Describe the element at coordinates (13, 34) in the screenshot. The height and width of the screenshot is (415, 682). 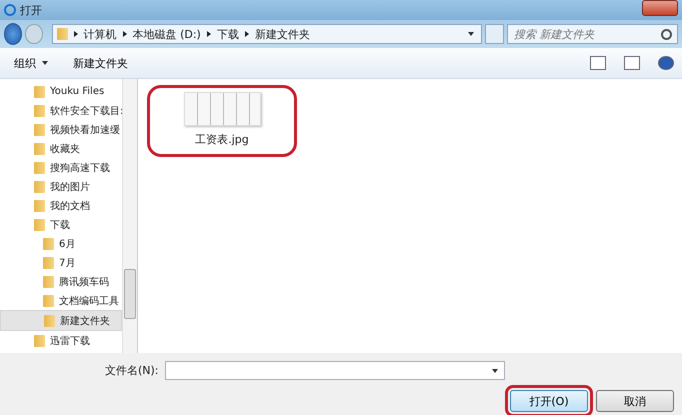
I see `back-button` at that location.